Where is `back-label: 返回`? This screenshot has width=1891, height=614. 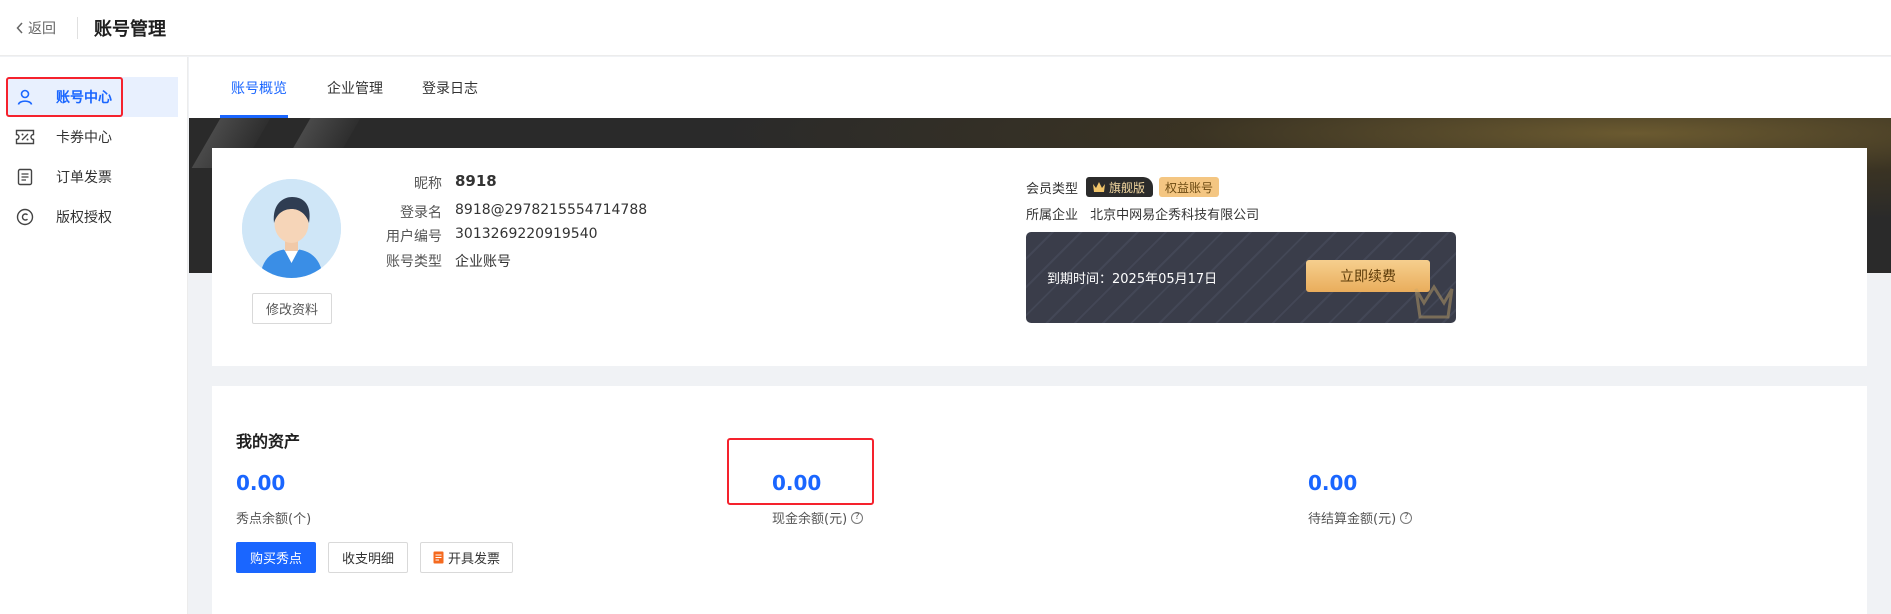
back-label: 返回 is located at coordinates (42, 29).